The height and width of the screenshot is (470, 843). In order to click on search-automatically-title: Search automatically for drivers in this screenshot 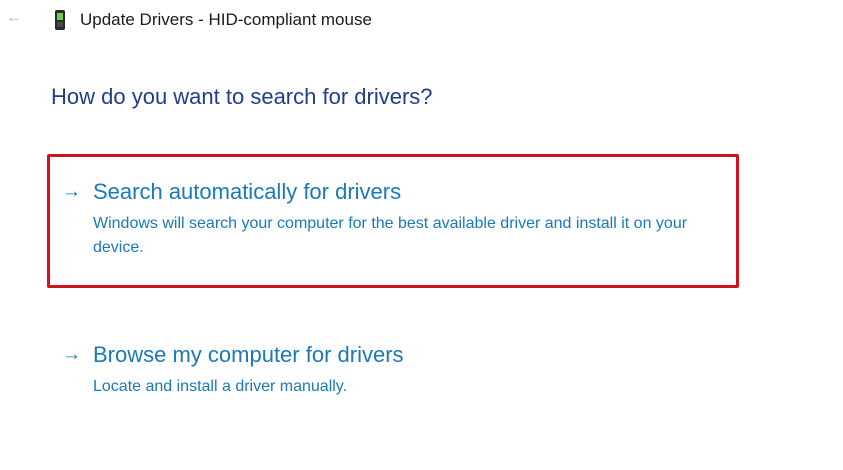, I will do `click(247, 192)`.